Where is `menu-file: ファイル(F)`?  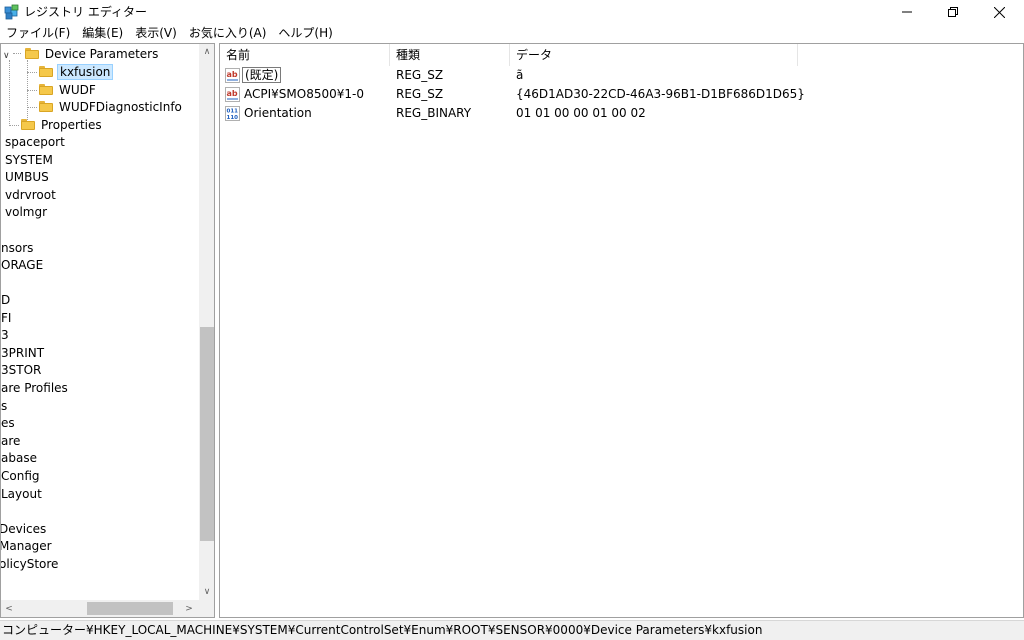
menu-file: ファイル(F) is located at coordinates (38, 33).